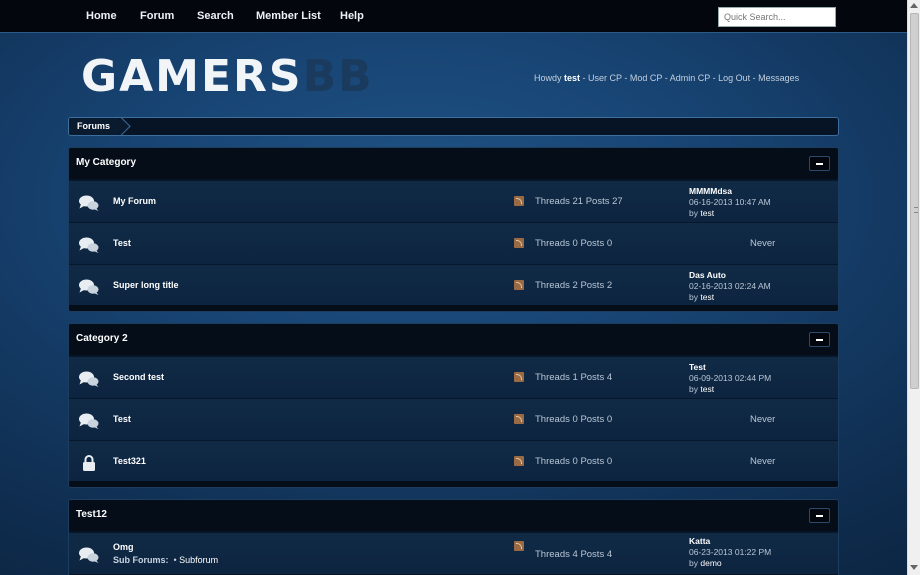 The width and height of the screenshot is (920, 575). Describe the element at coordinates (227, 77) in the screenshot. I see `site-logo: GAMERSBB` at that location.